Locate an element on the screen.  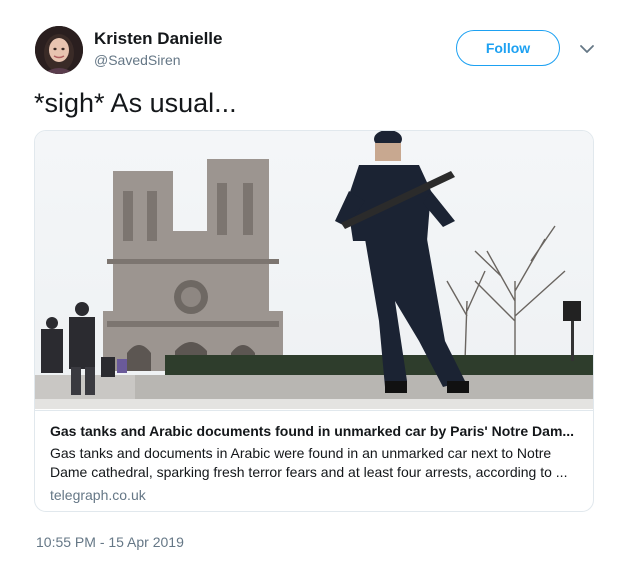
card-domain: telegraph.co.uk is located at coordinates (98, 495).